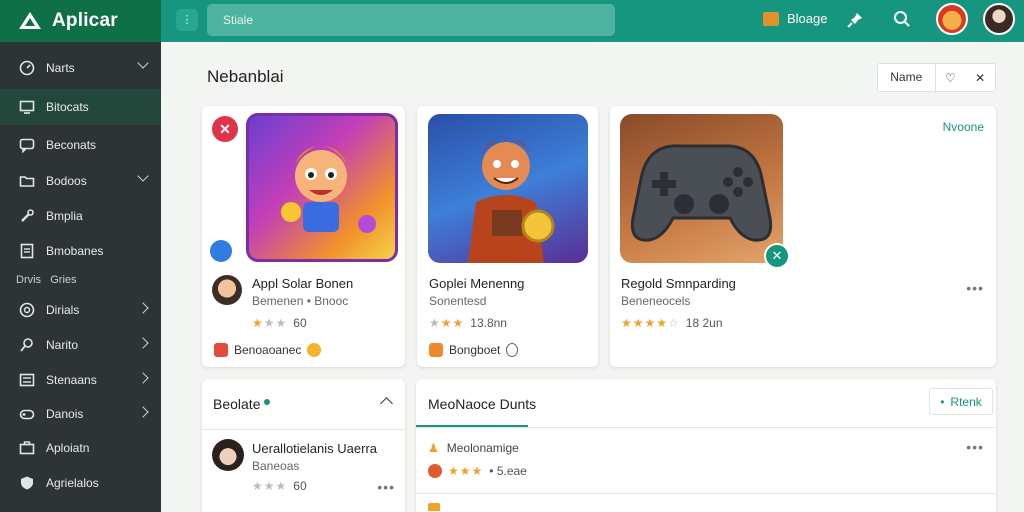 This screenshot has height=512, width=1024. What do you see at coordinates (807, 18) in the screenshot?
I see `messages-label: Bloage` at bounding box center [807, 18].